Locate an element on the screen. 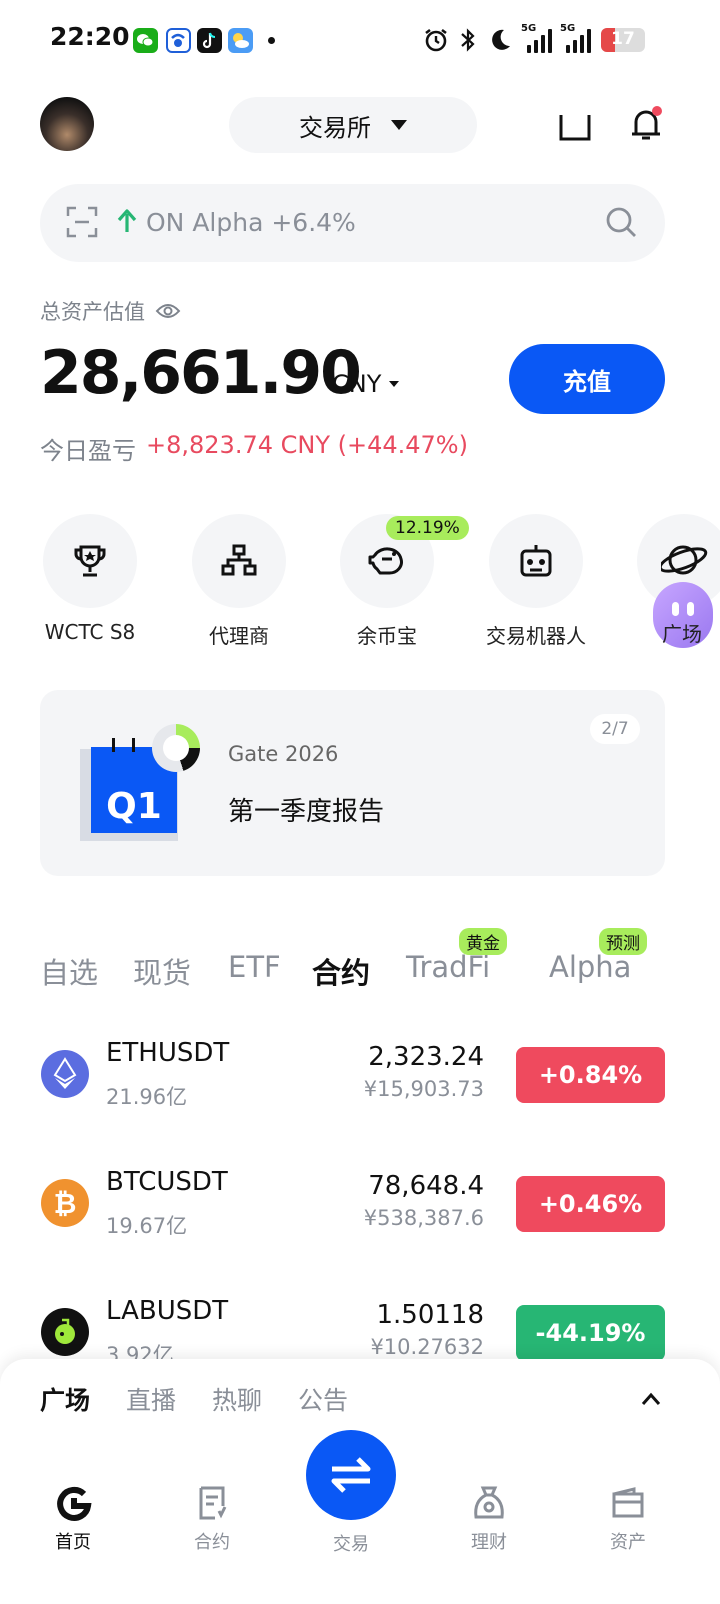 The width and height of the screenshot is (720, 1604). moon-icon is located at coordinates (501, 39).